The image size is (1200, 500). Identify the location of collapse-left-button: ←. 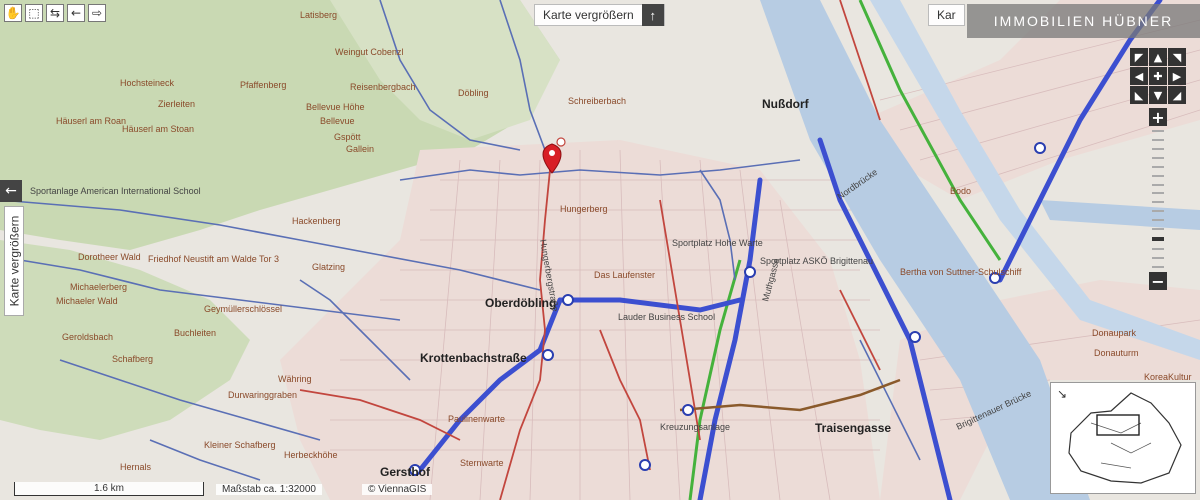
(11, 191).